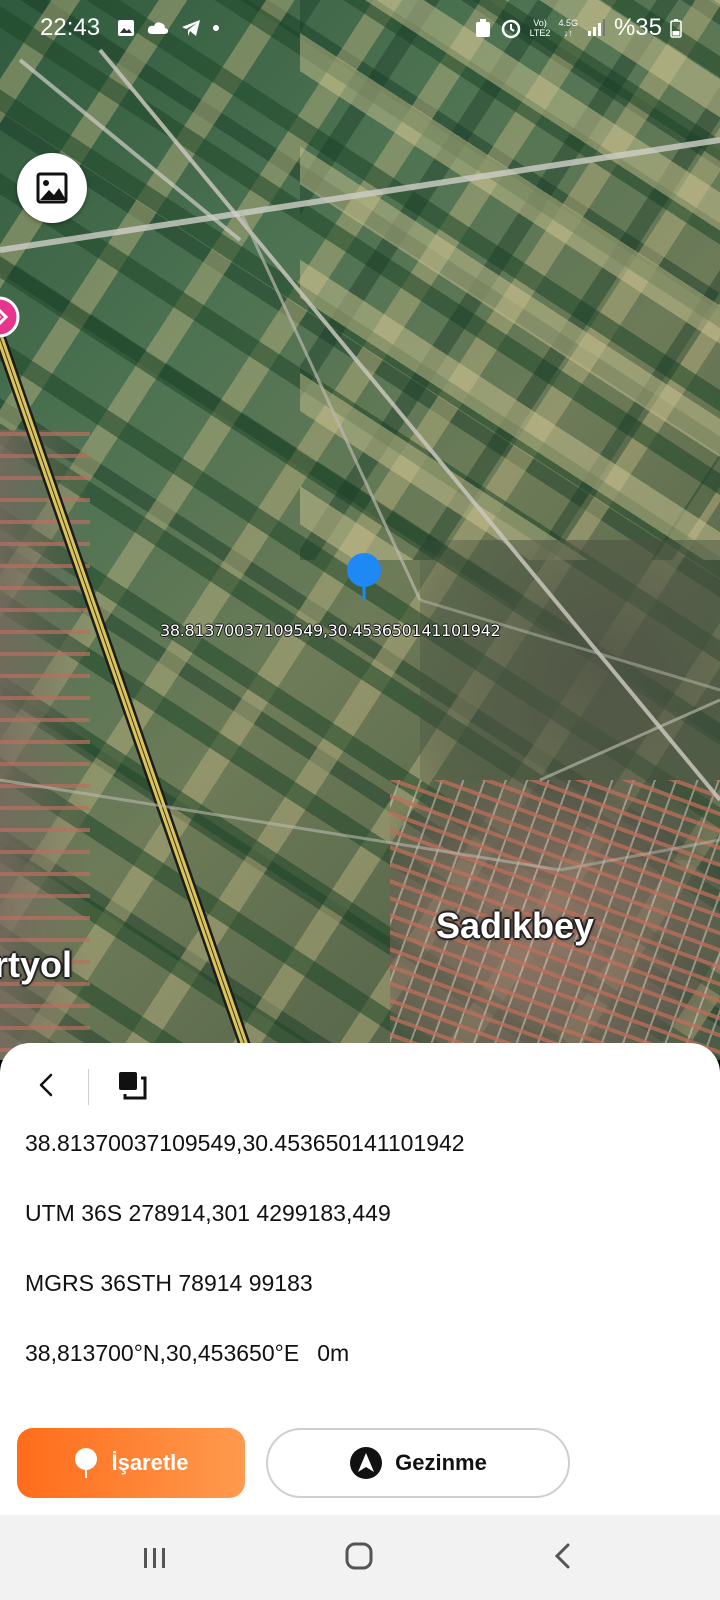 Image resolution: width=720 pixels, height=1600 pixels. Describe the element at coordinates (482, 28) in the screenshot. I see `recycle-icon` at that location.